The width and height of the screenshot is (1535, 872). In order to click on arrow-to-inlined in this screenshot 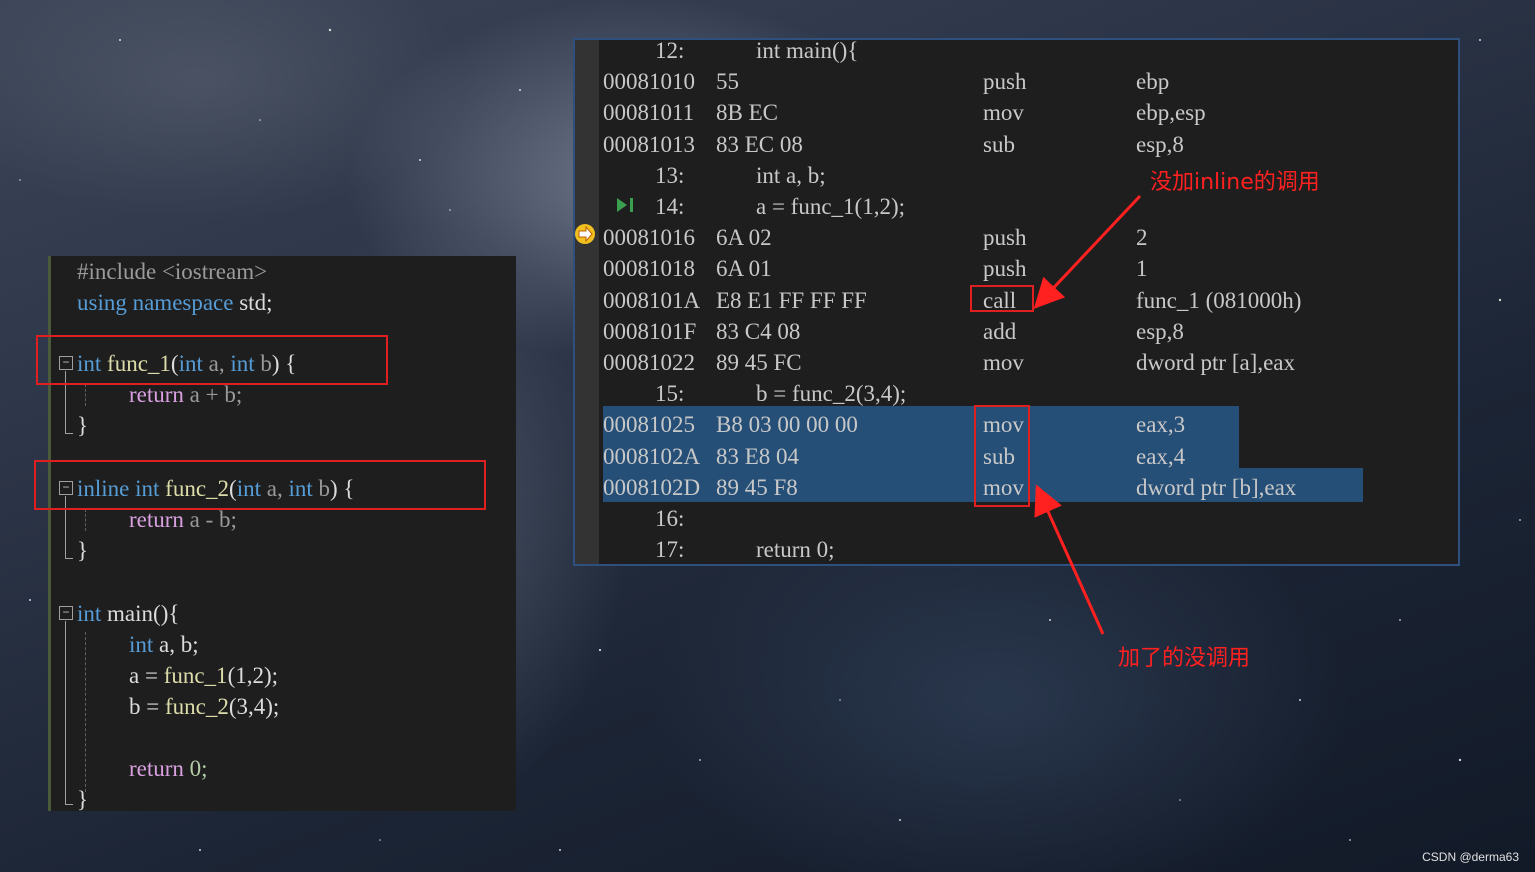, I will do `click(1069, 559)`.